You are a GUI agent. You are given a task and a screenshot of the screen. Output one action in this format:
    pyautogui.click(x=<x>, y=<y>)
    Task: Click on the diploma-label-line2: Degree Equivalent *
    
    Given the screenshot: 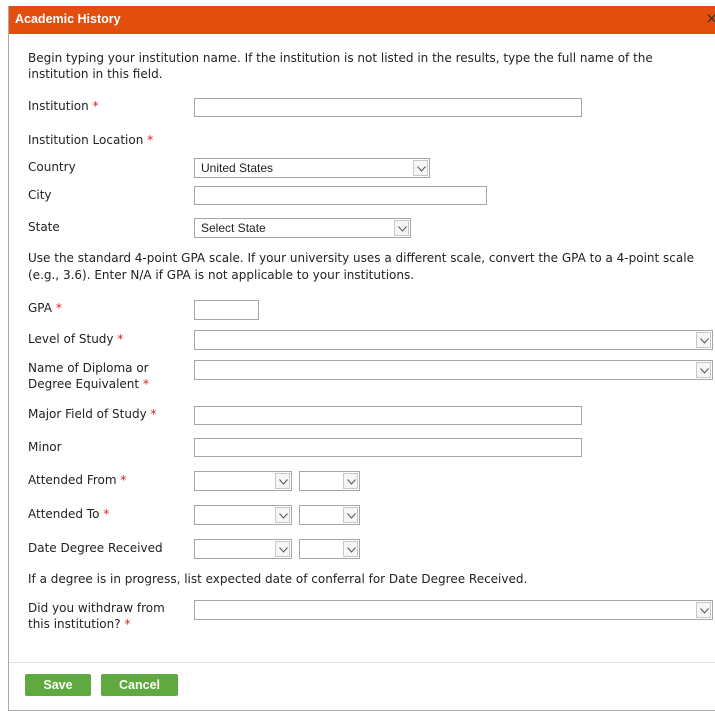 What is the action you would take?
    pyautogui.click(x=88, y=384)
    